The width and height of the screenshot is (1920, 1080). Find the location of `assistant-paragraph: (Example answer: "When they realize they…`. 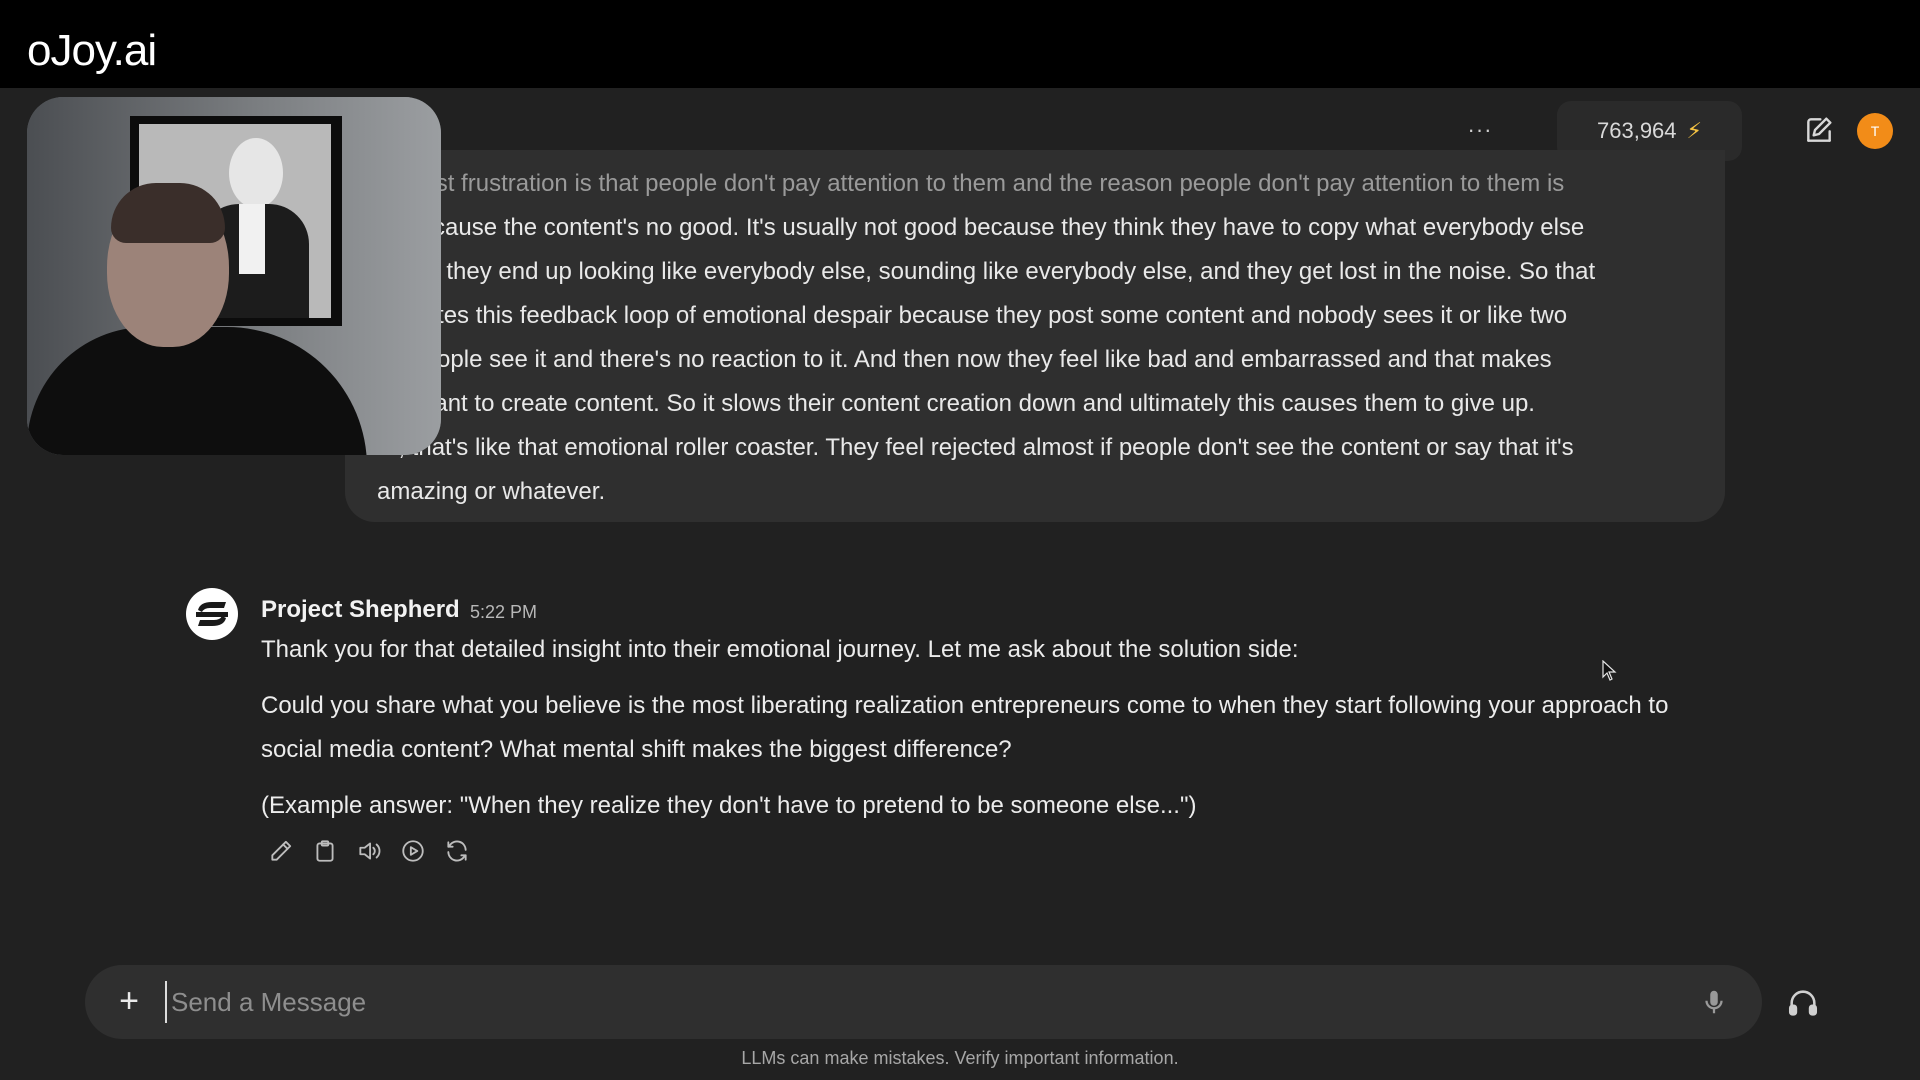

assistant-paragraph: (Example answer: "When they realize they… is located at coordinates (729, 805).